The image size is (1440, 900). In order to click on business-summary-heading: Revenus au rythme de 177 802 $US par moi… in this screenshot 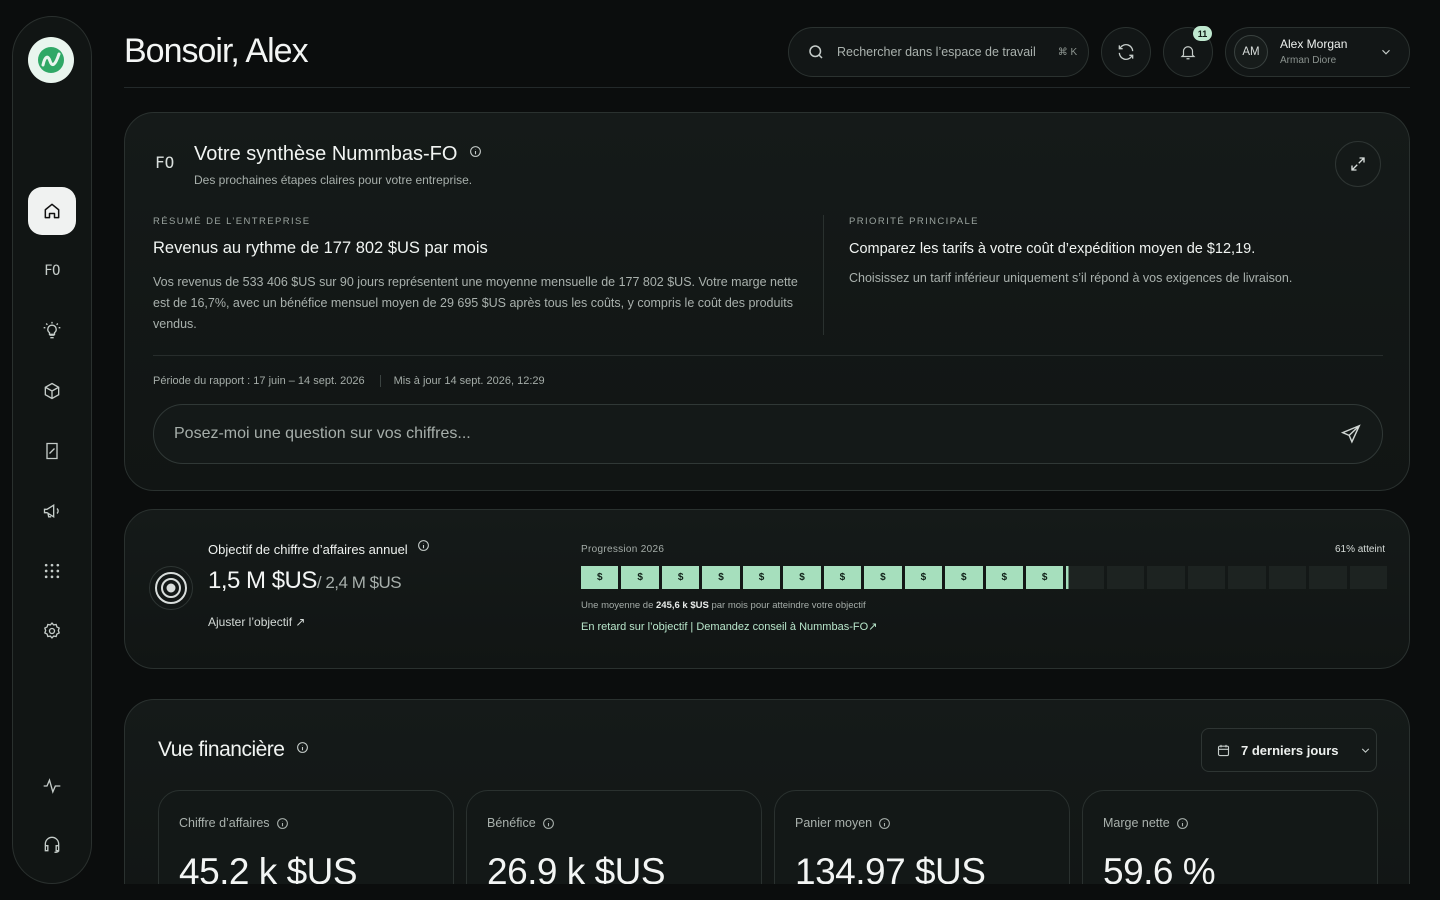, I will do `click(320, 248)`.